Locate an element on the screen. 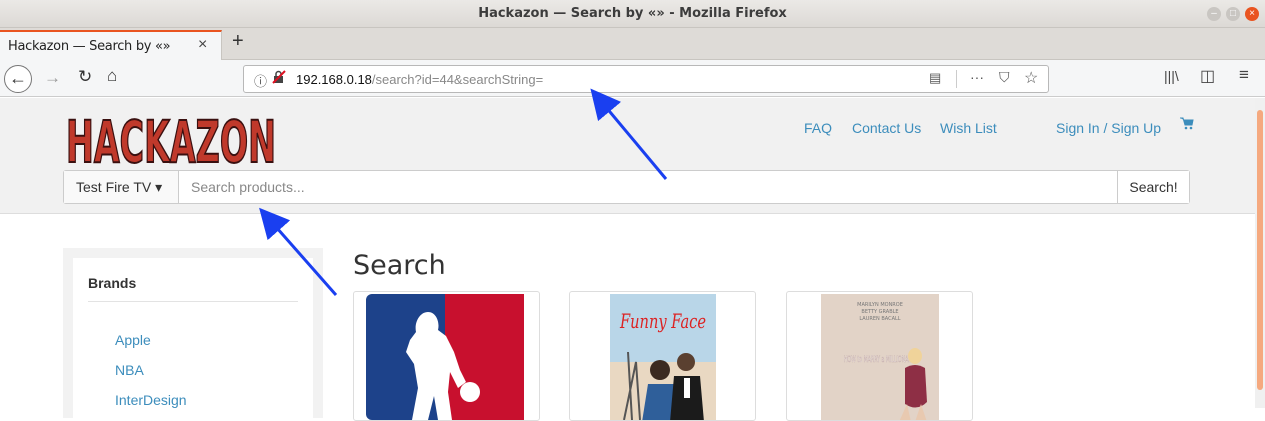 The width and height of the screenshot is (1265, 421). tab-strip: Hackazon — Search by «» × + is located at coordinates (632, 44).